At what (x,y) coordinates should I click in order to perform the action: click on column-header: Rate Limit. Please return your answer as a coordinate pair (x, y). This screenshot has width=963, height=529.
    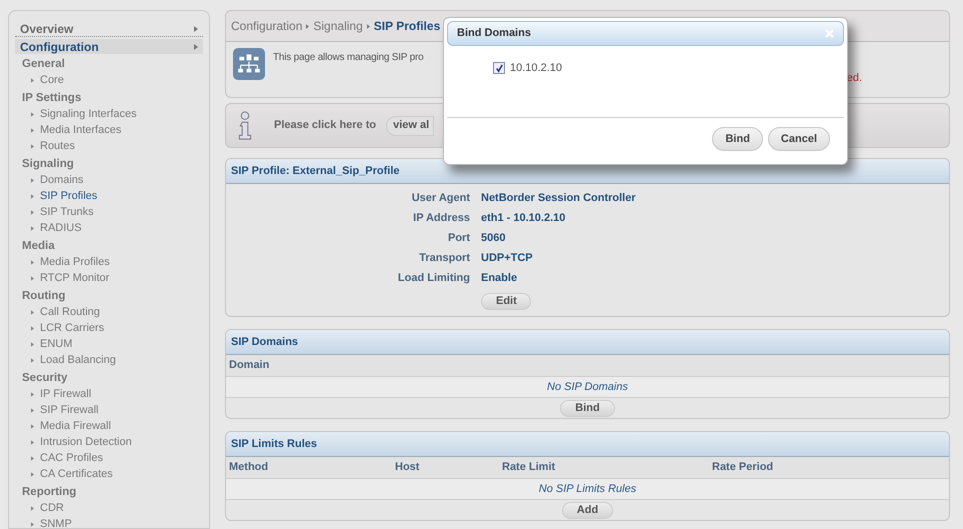
    Looking at the image, I should click on (528, 468).